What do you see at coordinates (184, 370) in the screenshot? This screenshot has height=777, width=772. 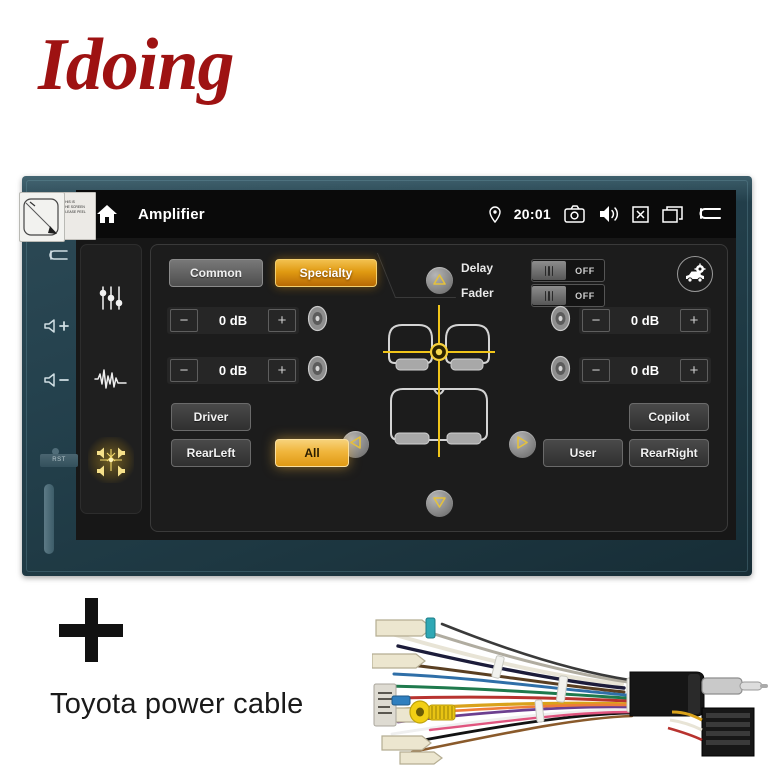 I see `gain-minus-rear-left: −` at bounding box center [184, 370].